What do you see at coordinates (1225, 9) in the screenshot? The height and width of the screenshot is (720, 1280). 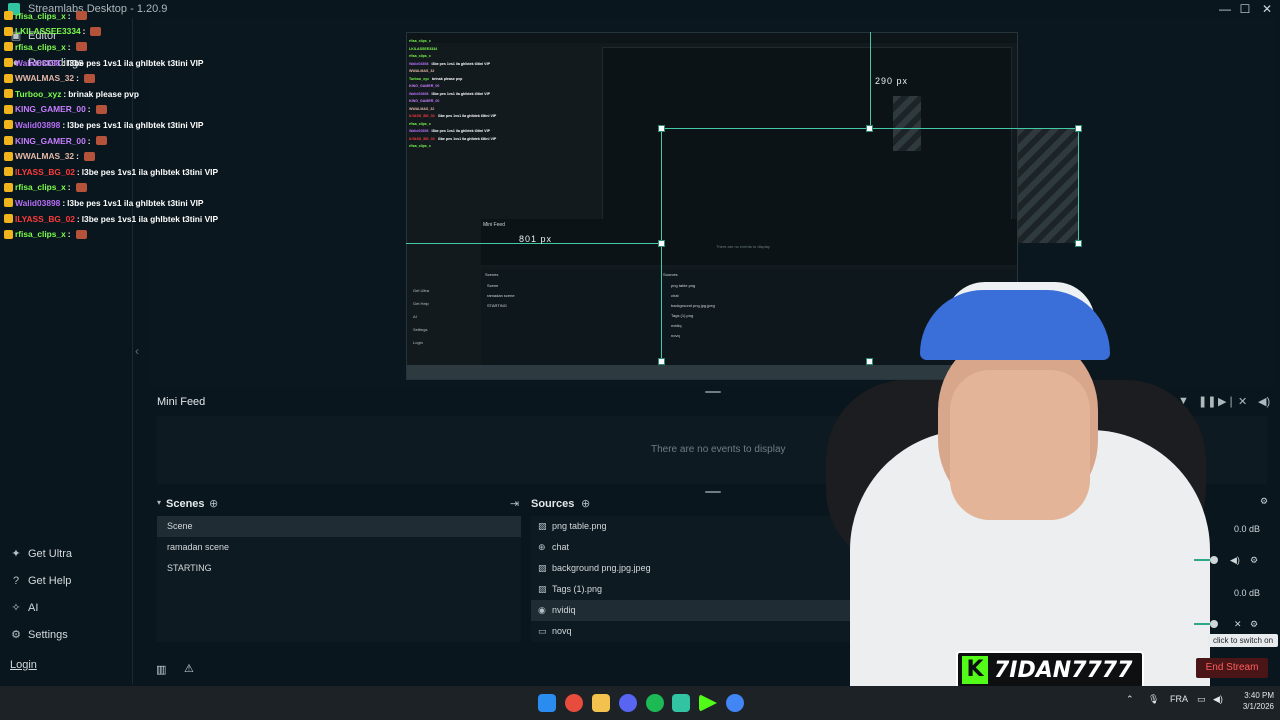 I see `minimize-button: —` at bounding box center [1225, 9].